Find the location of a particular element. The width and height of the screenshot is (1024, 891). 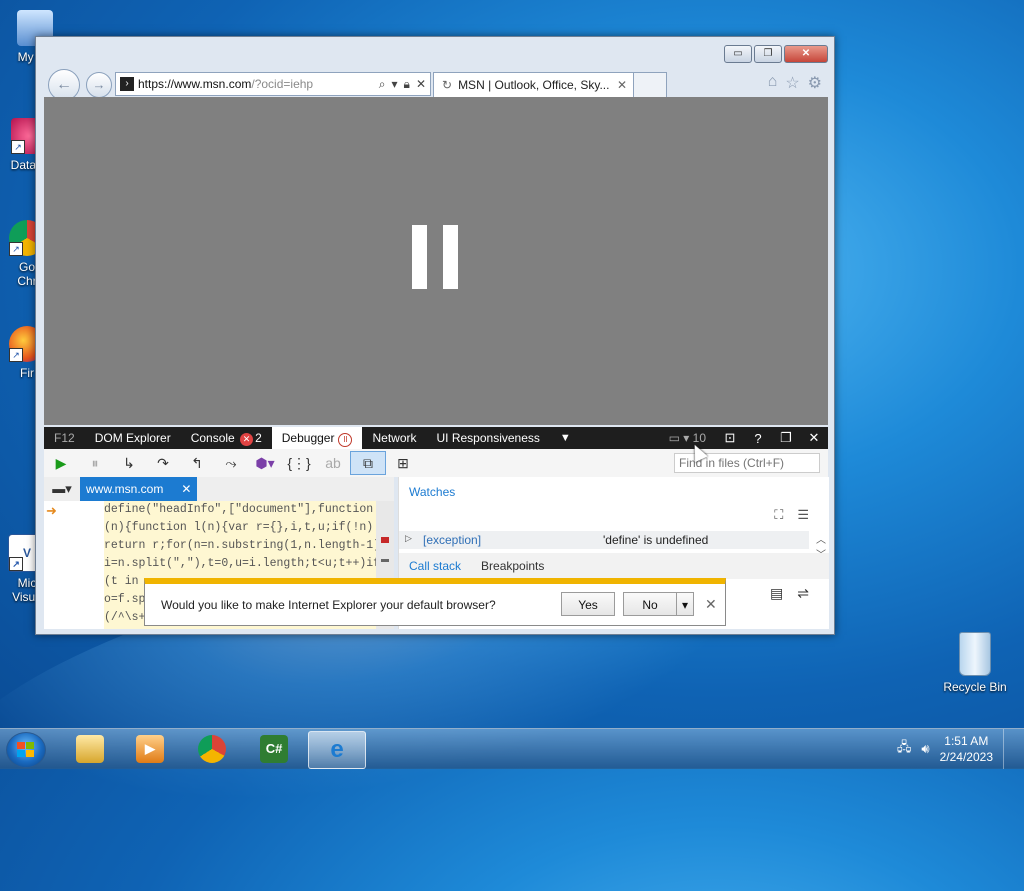

tab-close-icon: ✕ is located at coordinates (622, 85).